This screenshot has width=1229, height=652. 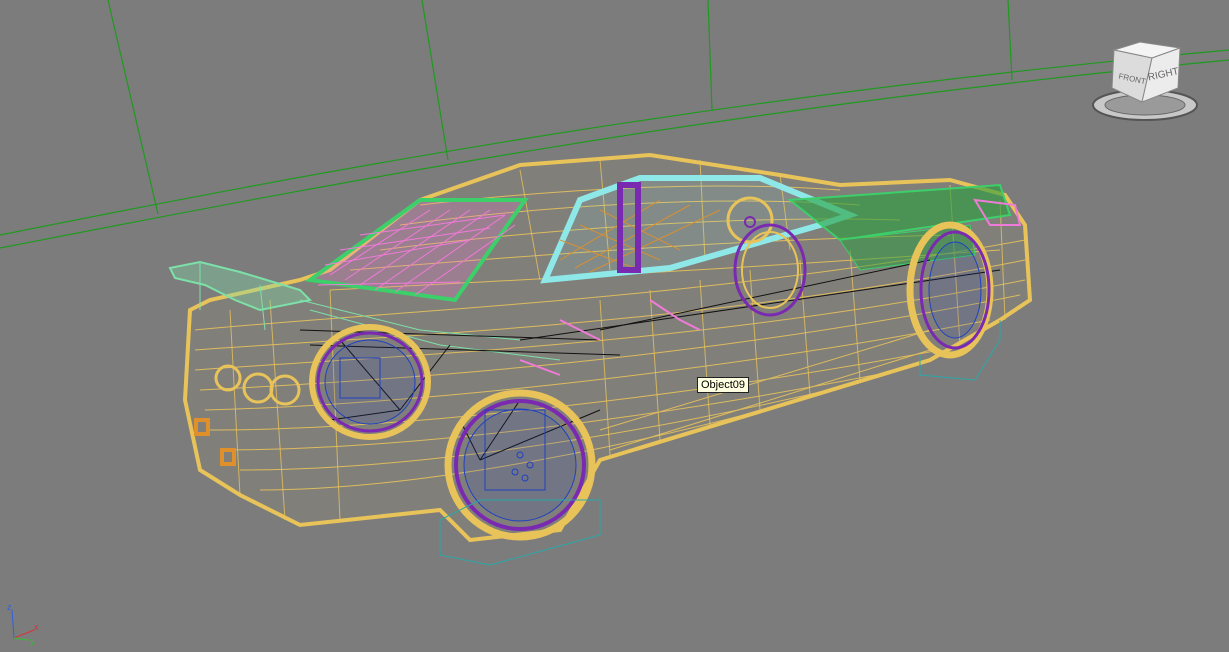 I want to click on y-axis-line, so click(x=21, y=639).